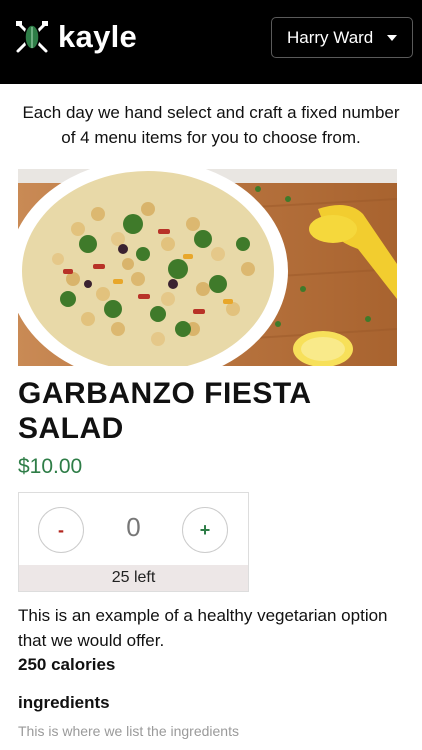  I want to click on leaf-fork-knife-icon, so click(32, 37).